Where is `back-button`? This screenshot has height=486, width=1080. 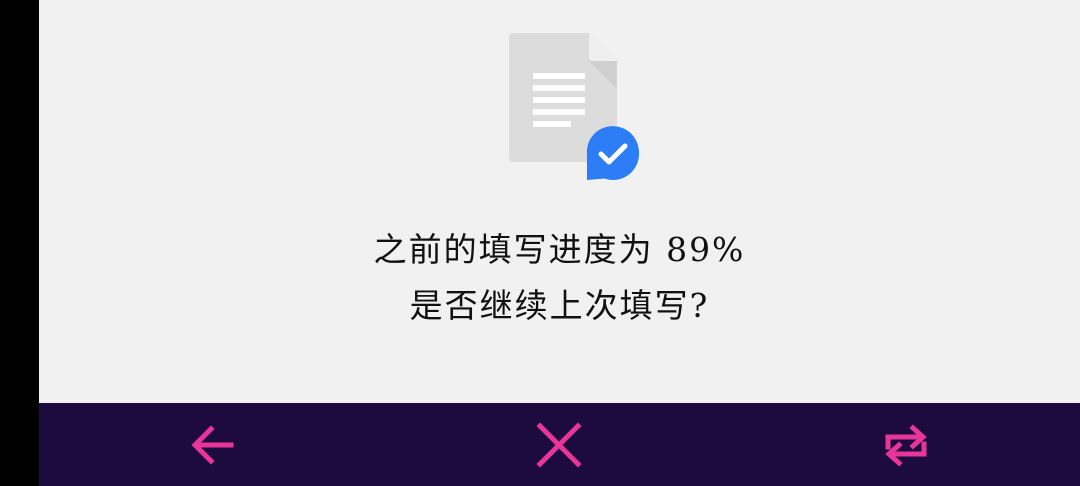 back-button is located at coordinates (213, 445).